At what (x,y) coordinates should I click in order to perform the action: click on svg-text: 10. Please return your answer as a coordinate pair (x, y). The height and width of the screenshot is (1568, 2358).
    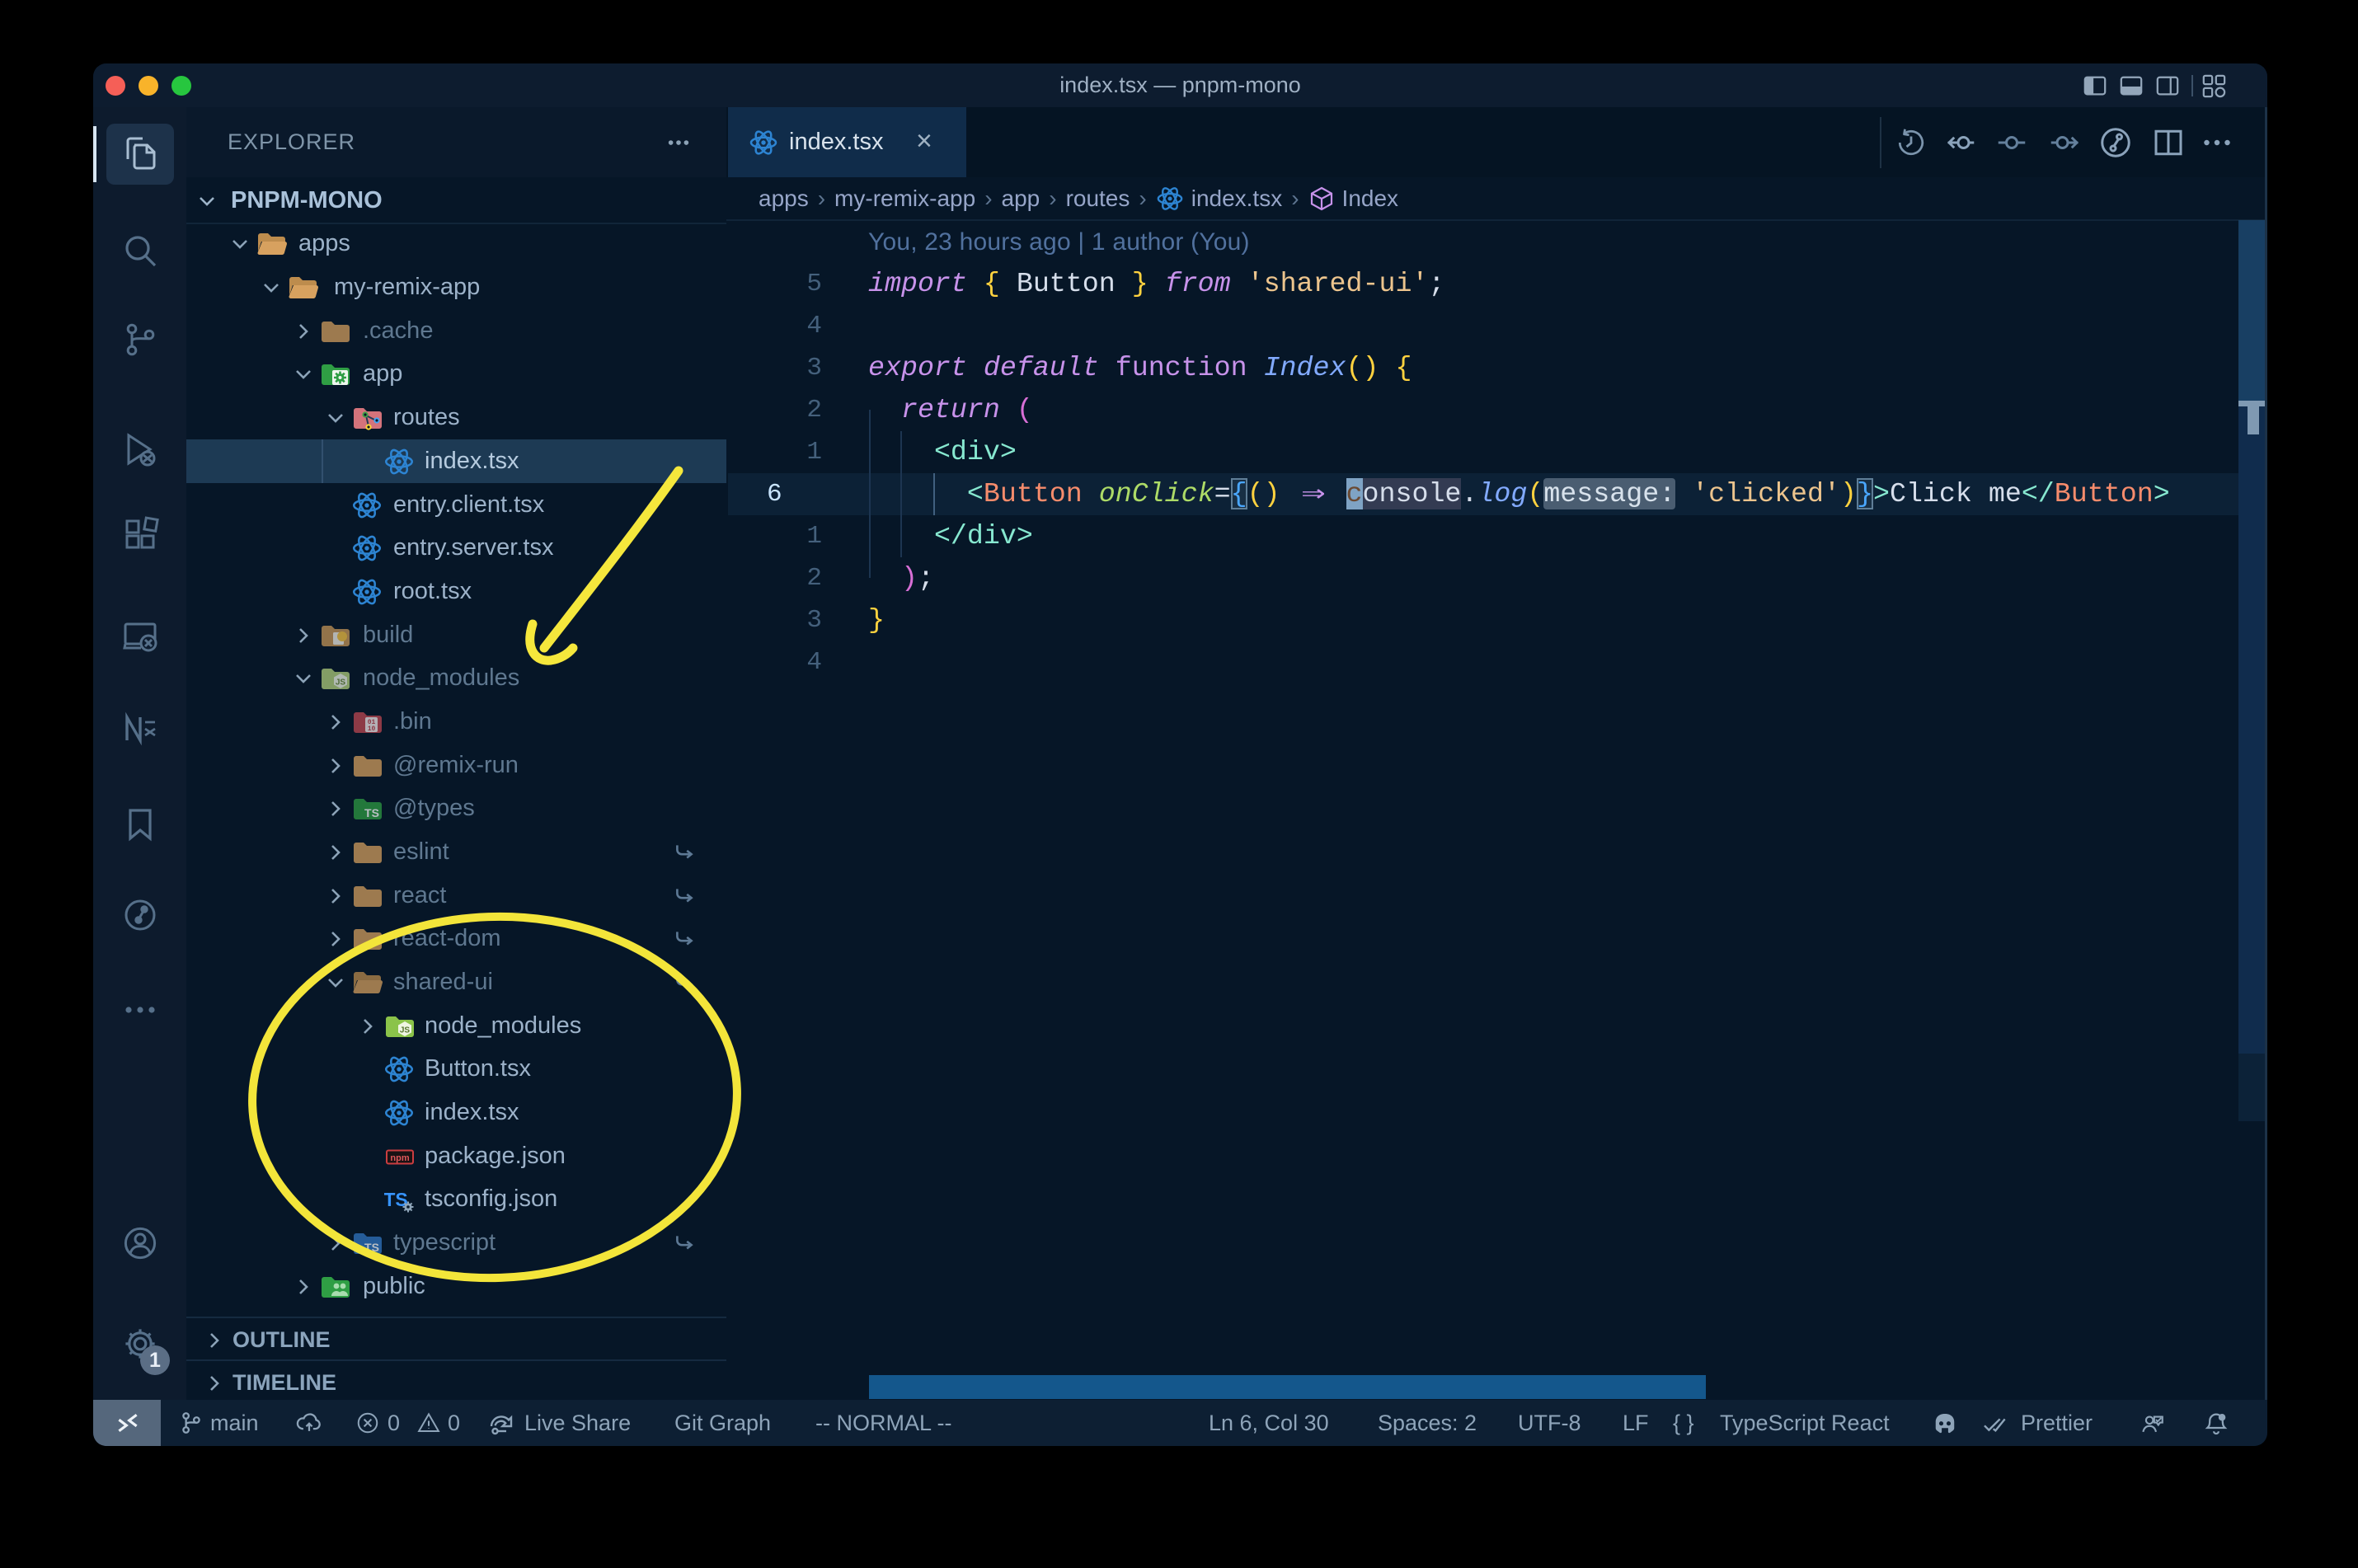
    Looking at the image, I should click on (372, 729).